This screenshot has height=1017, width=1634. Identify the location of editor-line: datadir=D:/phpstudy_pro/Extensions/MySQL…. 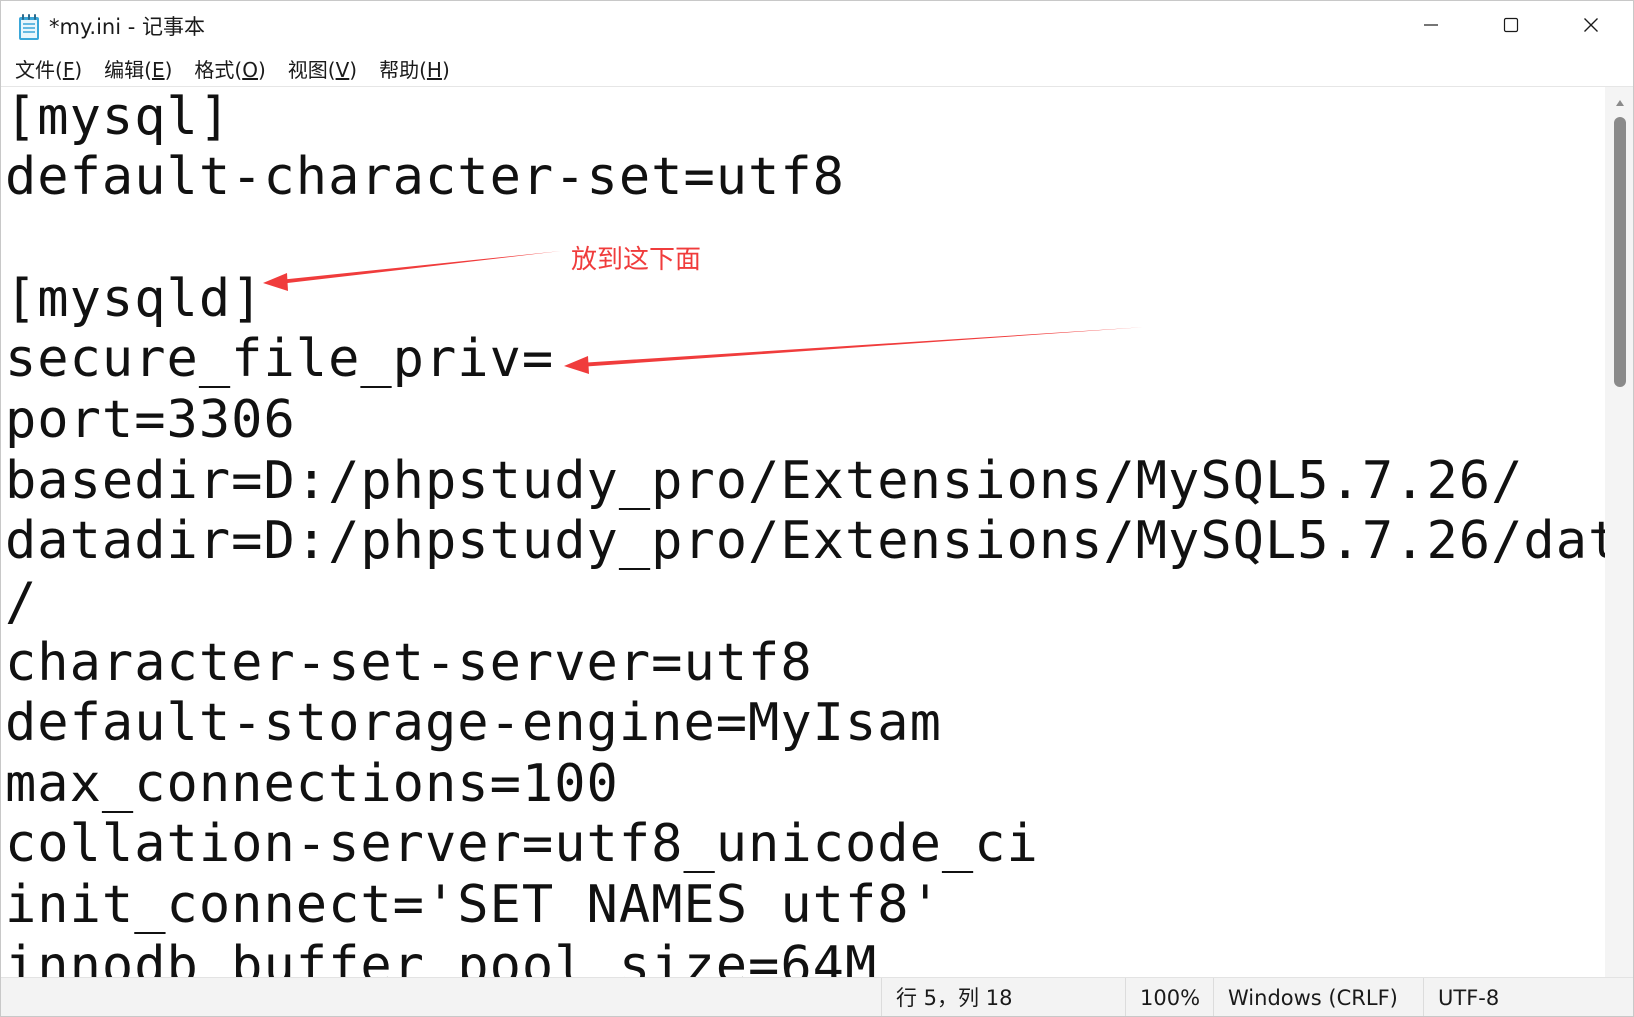
(805, 541).